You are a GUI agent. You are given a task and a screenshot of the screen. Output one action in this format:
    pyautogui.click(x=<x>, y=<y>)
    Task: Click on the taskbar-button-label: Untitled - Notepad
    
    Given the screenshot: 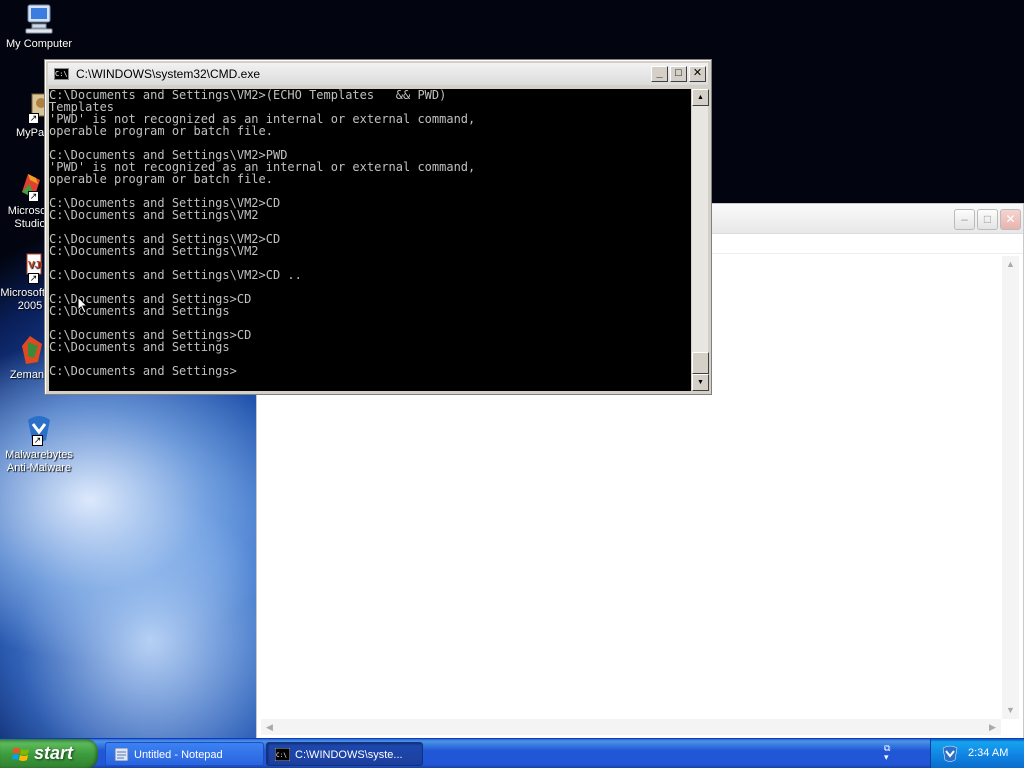 What is the action you would take?
    pyautogui.click(x=178, y=755)
    